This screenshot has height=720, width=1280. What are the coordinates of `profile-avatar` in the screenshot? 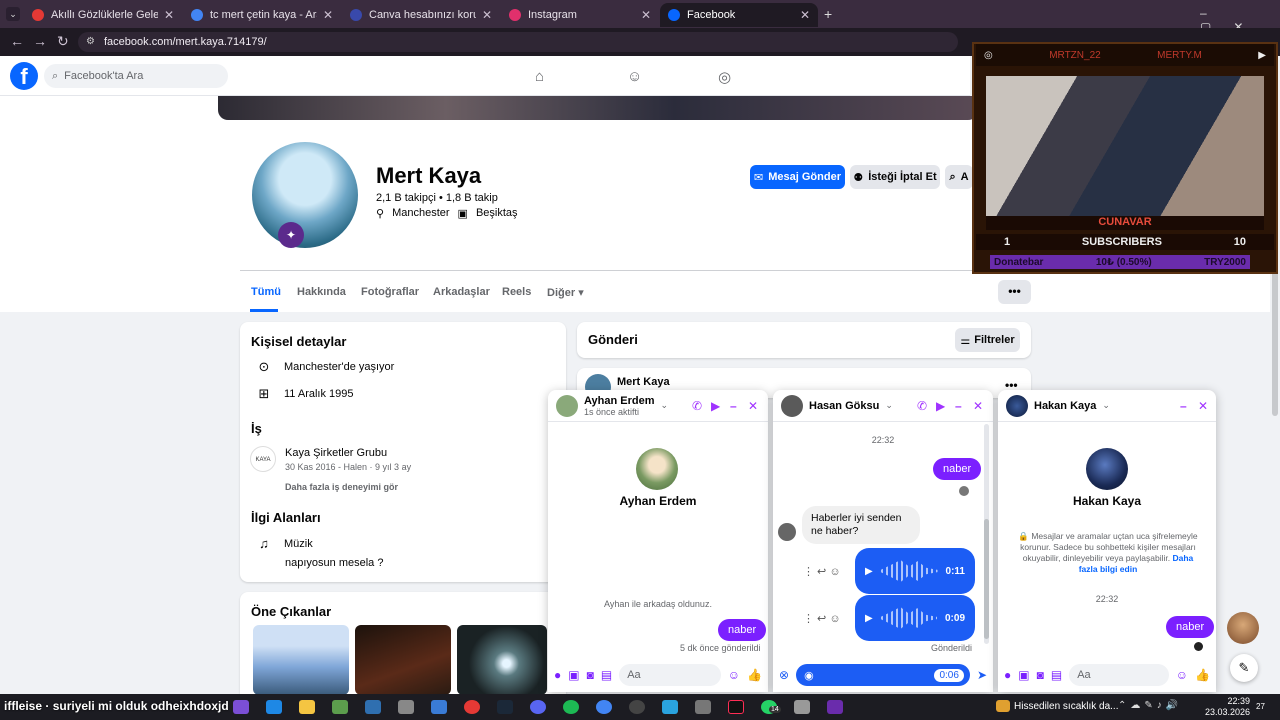 It's located at (305, 195).